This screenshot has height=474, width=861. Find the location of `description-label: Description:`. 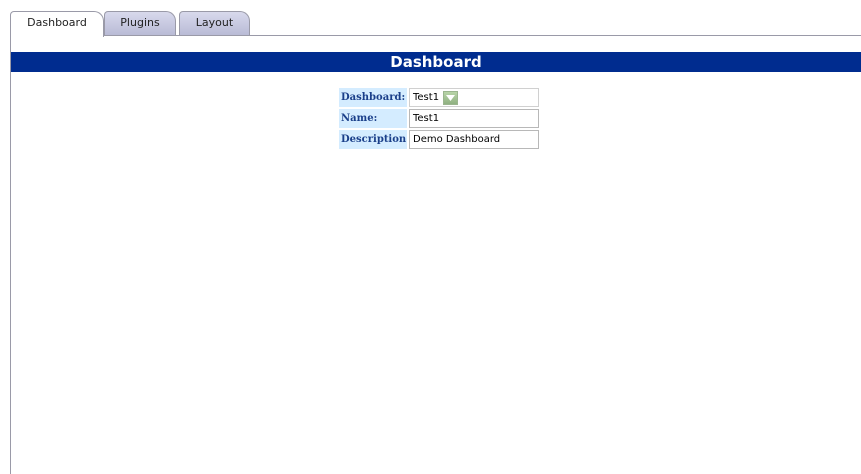

description-label: Description: is located at coordinates (373, 139).